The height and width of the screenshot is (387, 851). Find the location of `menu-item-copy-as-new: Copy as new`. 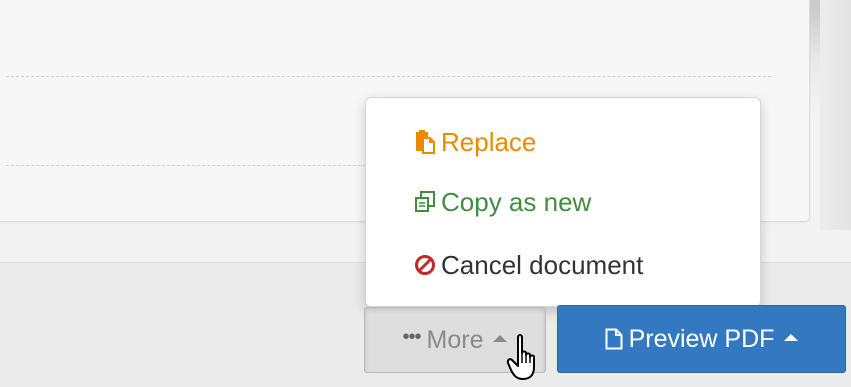

menu-item-copy-as-new: Copy as new is located at coordinates (502, 202).